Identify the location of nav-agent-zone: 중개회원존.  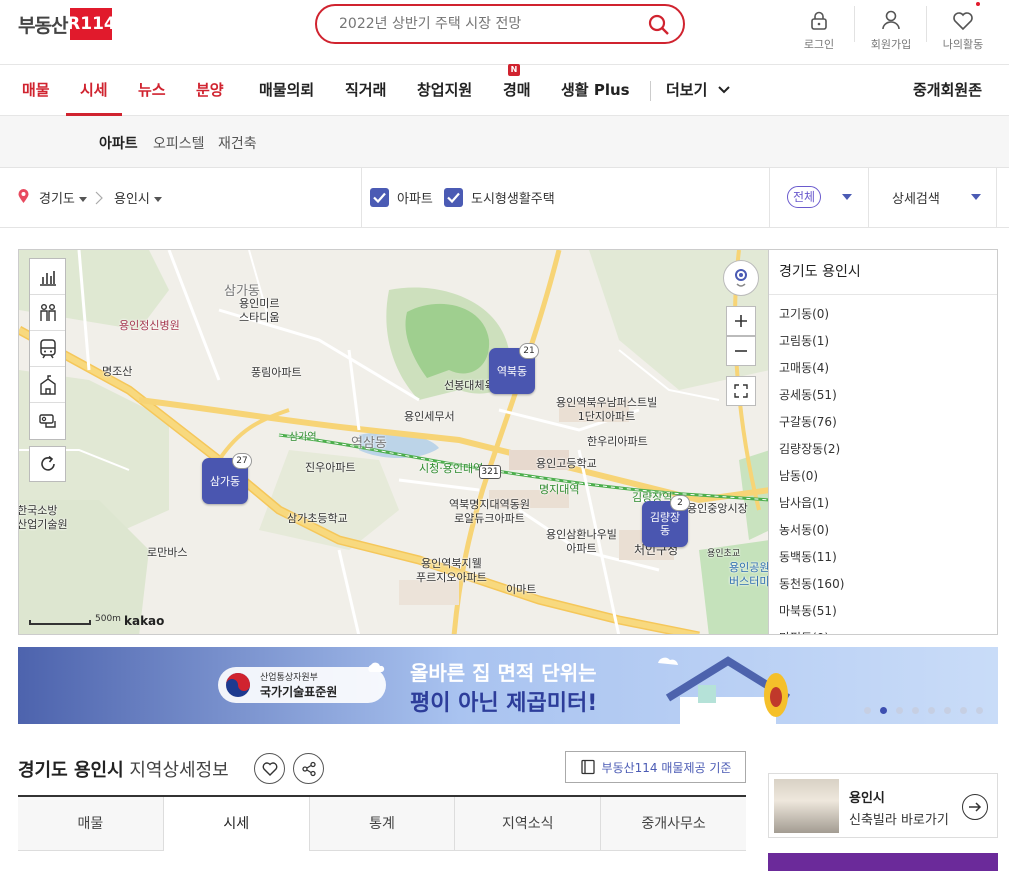
(947, 90).